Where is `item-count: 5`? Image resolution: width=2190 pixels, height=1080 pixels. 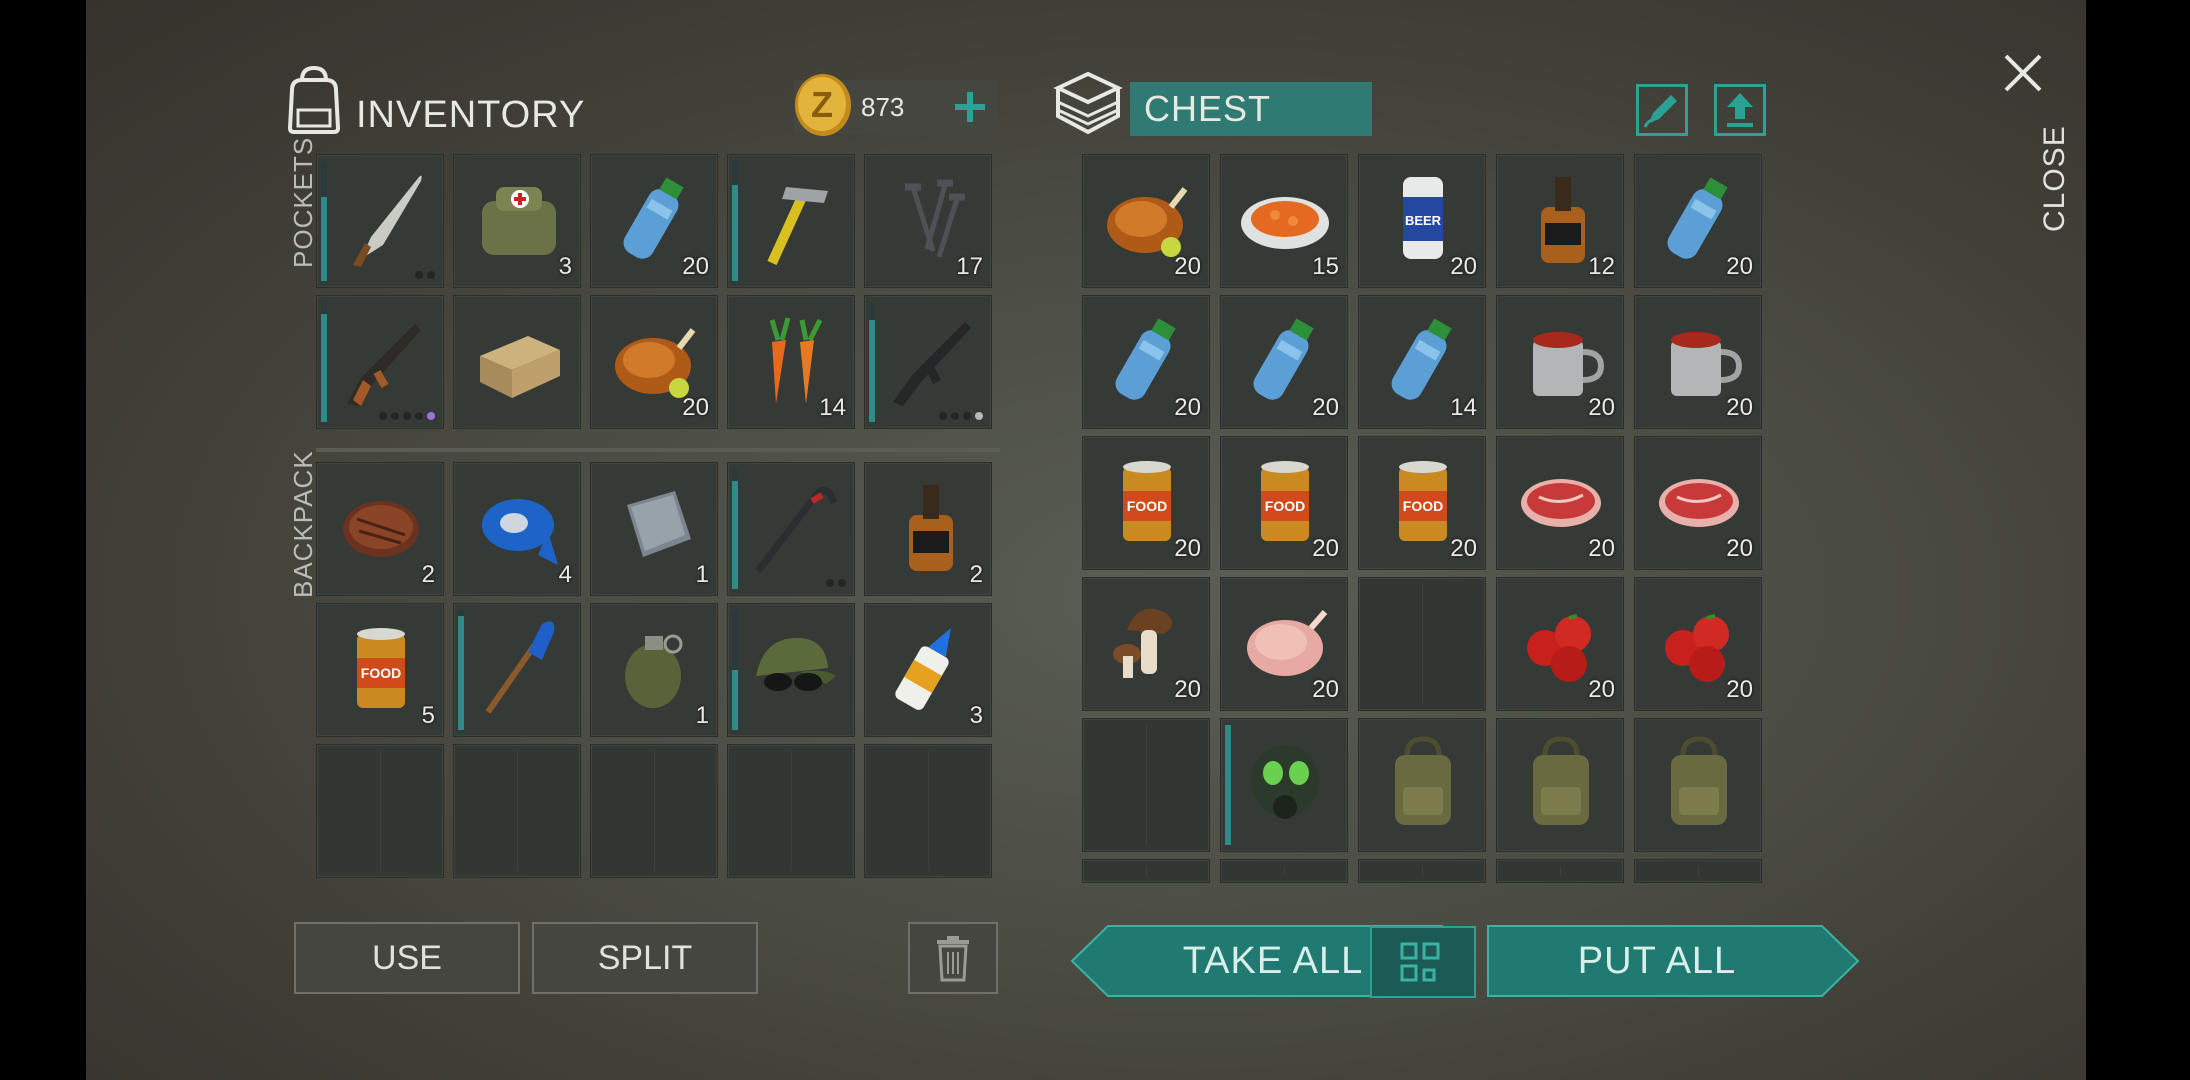 item-count: 5 is located at coordinates (428, 715).